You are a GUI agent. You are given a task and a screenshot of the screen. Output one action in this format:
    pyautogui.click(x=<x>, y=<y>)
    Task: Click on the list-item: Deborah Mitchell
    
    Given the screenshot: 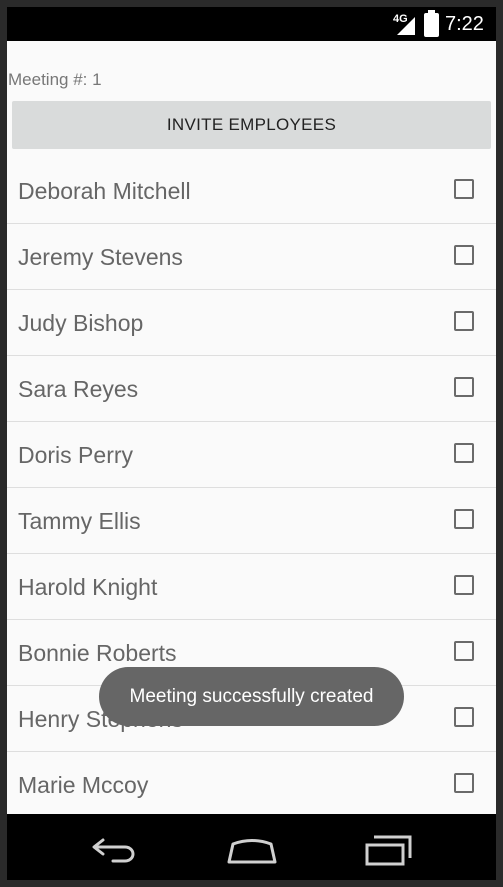 What is the action you would take?
    pyautogui.click(x=251, y=191)
    